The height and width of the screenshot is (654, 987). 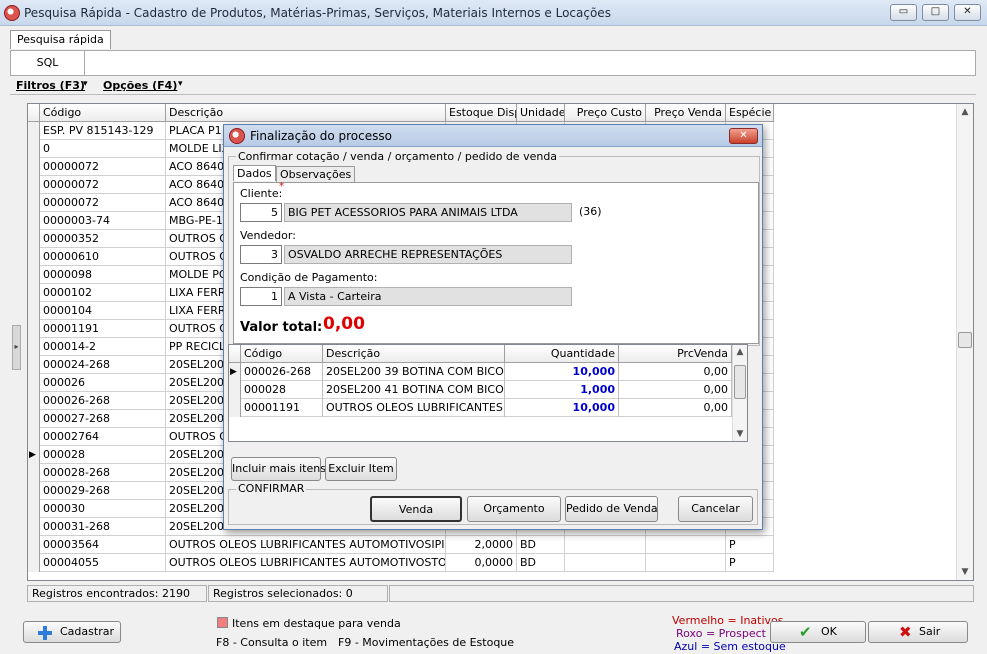 What do you see at coordinates (278, 469) in the screenshot?
I see `add-items-button: Incluir mais itens` at bounding box center [278, 469].